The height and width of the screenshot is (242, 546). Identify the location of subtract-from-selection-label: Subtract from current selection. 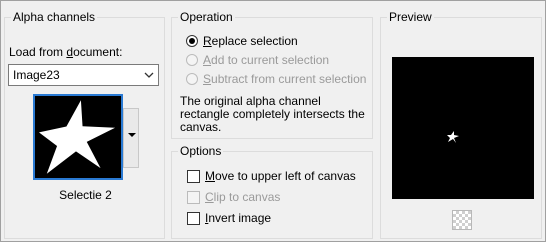
(285, 79).